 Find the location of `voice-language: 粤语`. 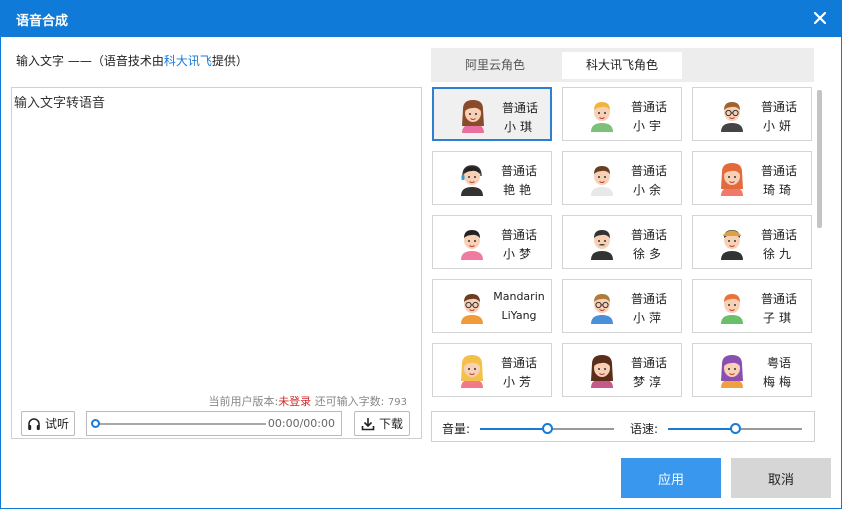

voice-language: 粤语 is located at coordinates (778, 363).